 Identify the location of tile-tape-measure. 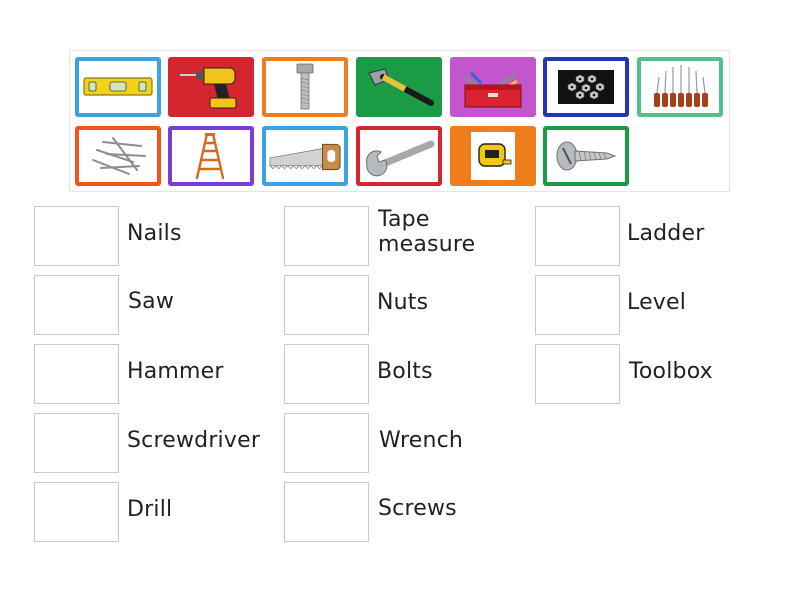
(493, 156).